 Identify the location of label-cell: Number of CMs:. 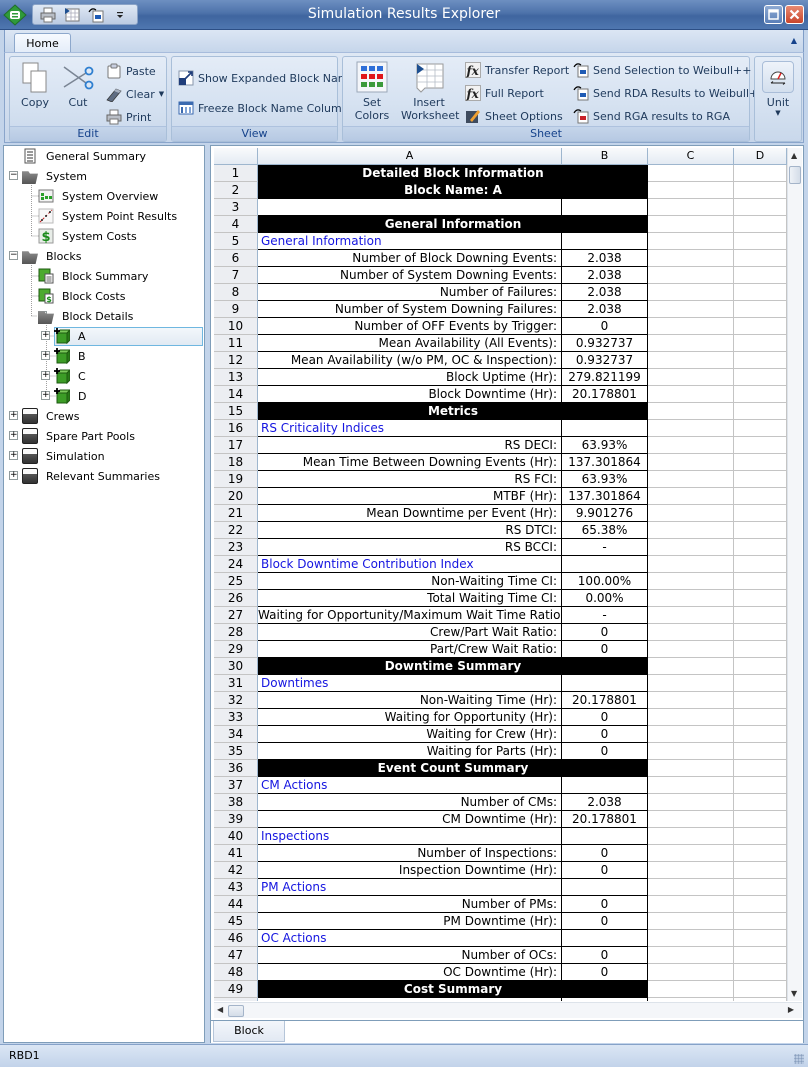
(410, 802).